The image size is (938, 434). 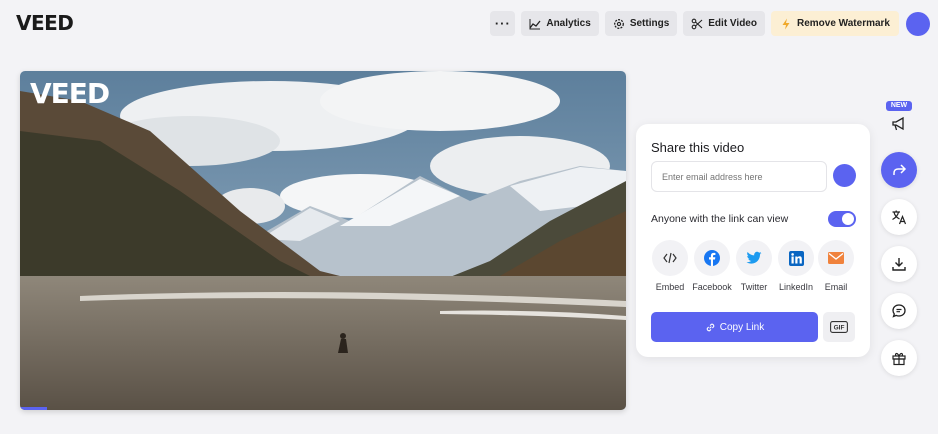 What do you see at coordinates (836, 287) in the screenshot?
I see `share-email-label: Email` at bounding box center [836, 287].